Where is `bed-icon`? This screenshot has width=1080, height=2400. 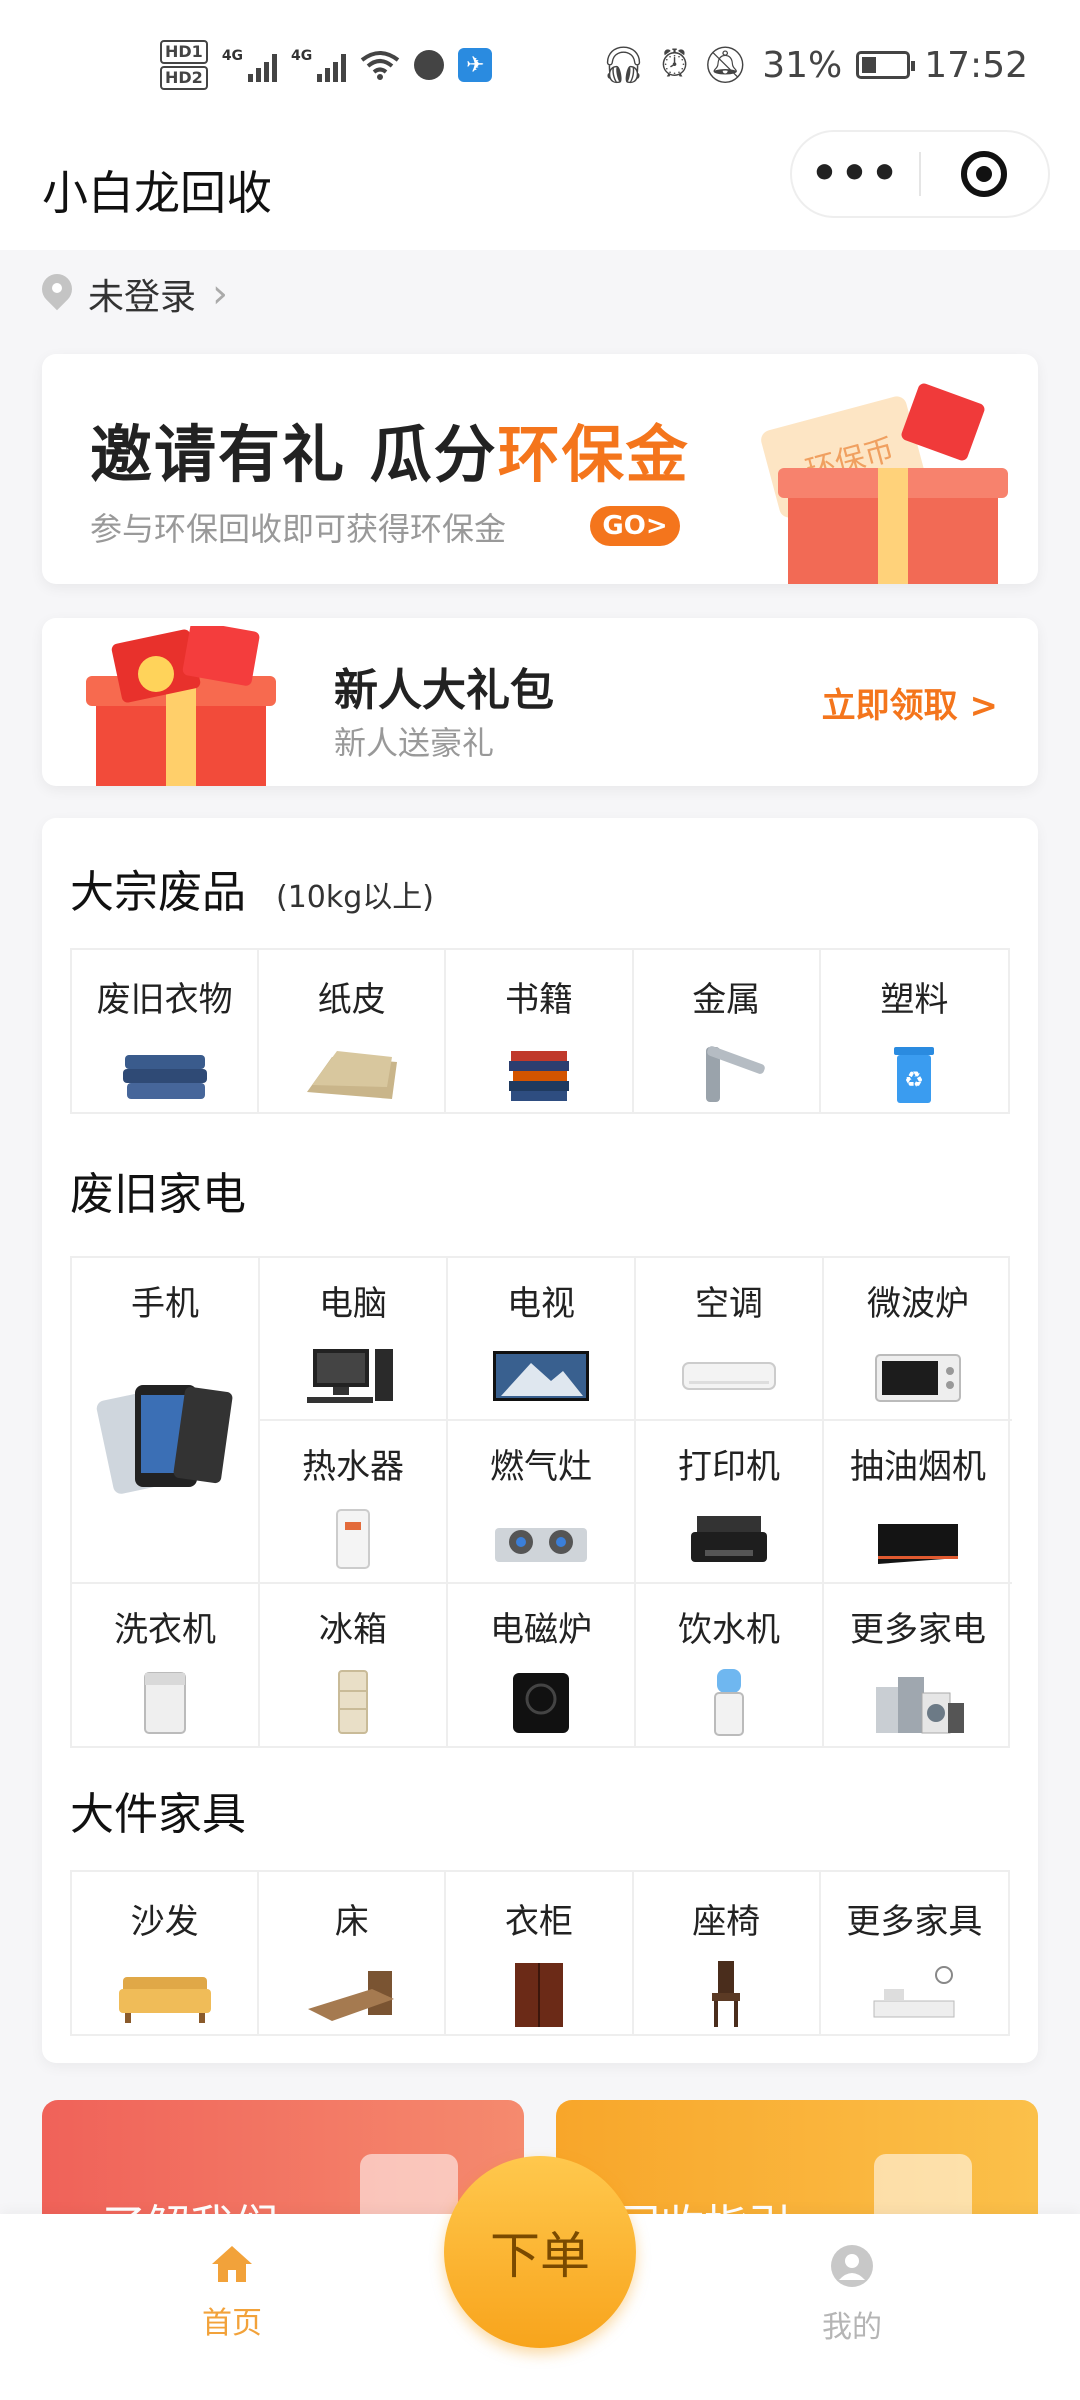
bed-icon is located at coordinates (350, 1996).